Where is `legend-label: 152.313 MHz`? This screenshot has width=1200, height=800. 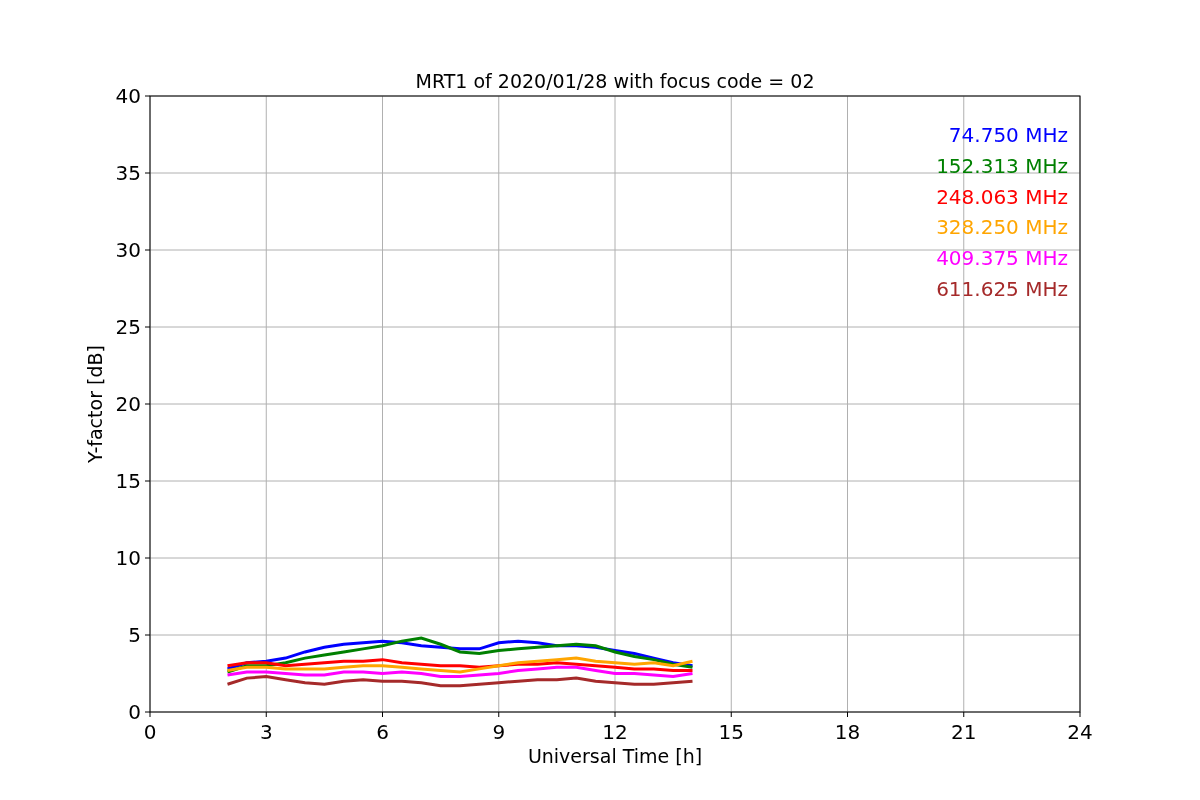
legend-label: 152.313 MHz is located at coordinates (1002, 165).